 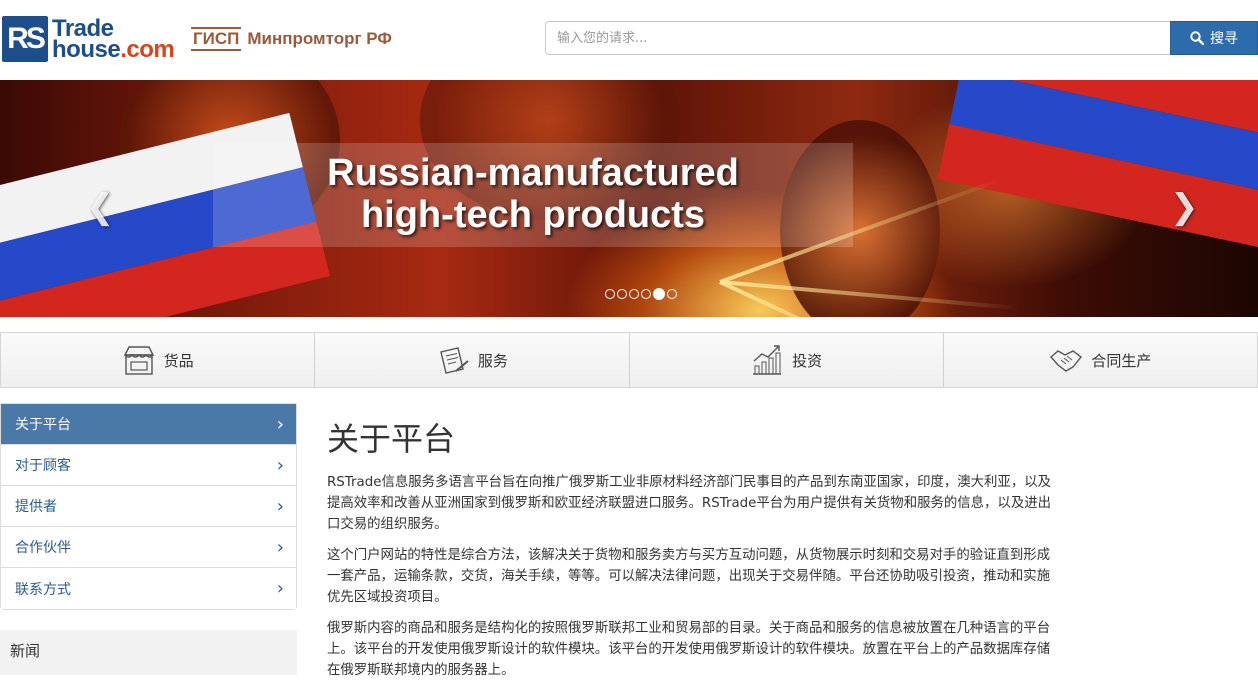 I want to click on search-icon, so click(x=1197, y=38).